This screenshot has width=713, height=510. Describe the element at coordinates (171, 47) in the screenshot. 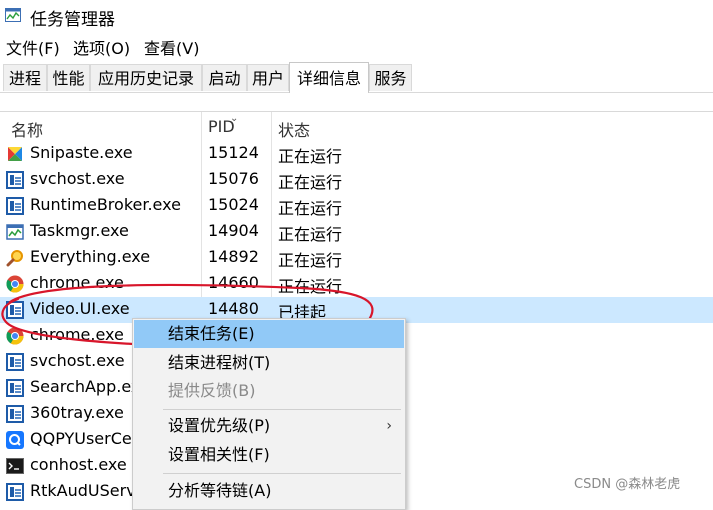

I see `menu-view: 查看(V)` at that location.